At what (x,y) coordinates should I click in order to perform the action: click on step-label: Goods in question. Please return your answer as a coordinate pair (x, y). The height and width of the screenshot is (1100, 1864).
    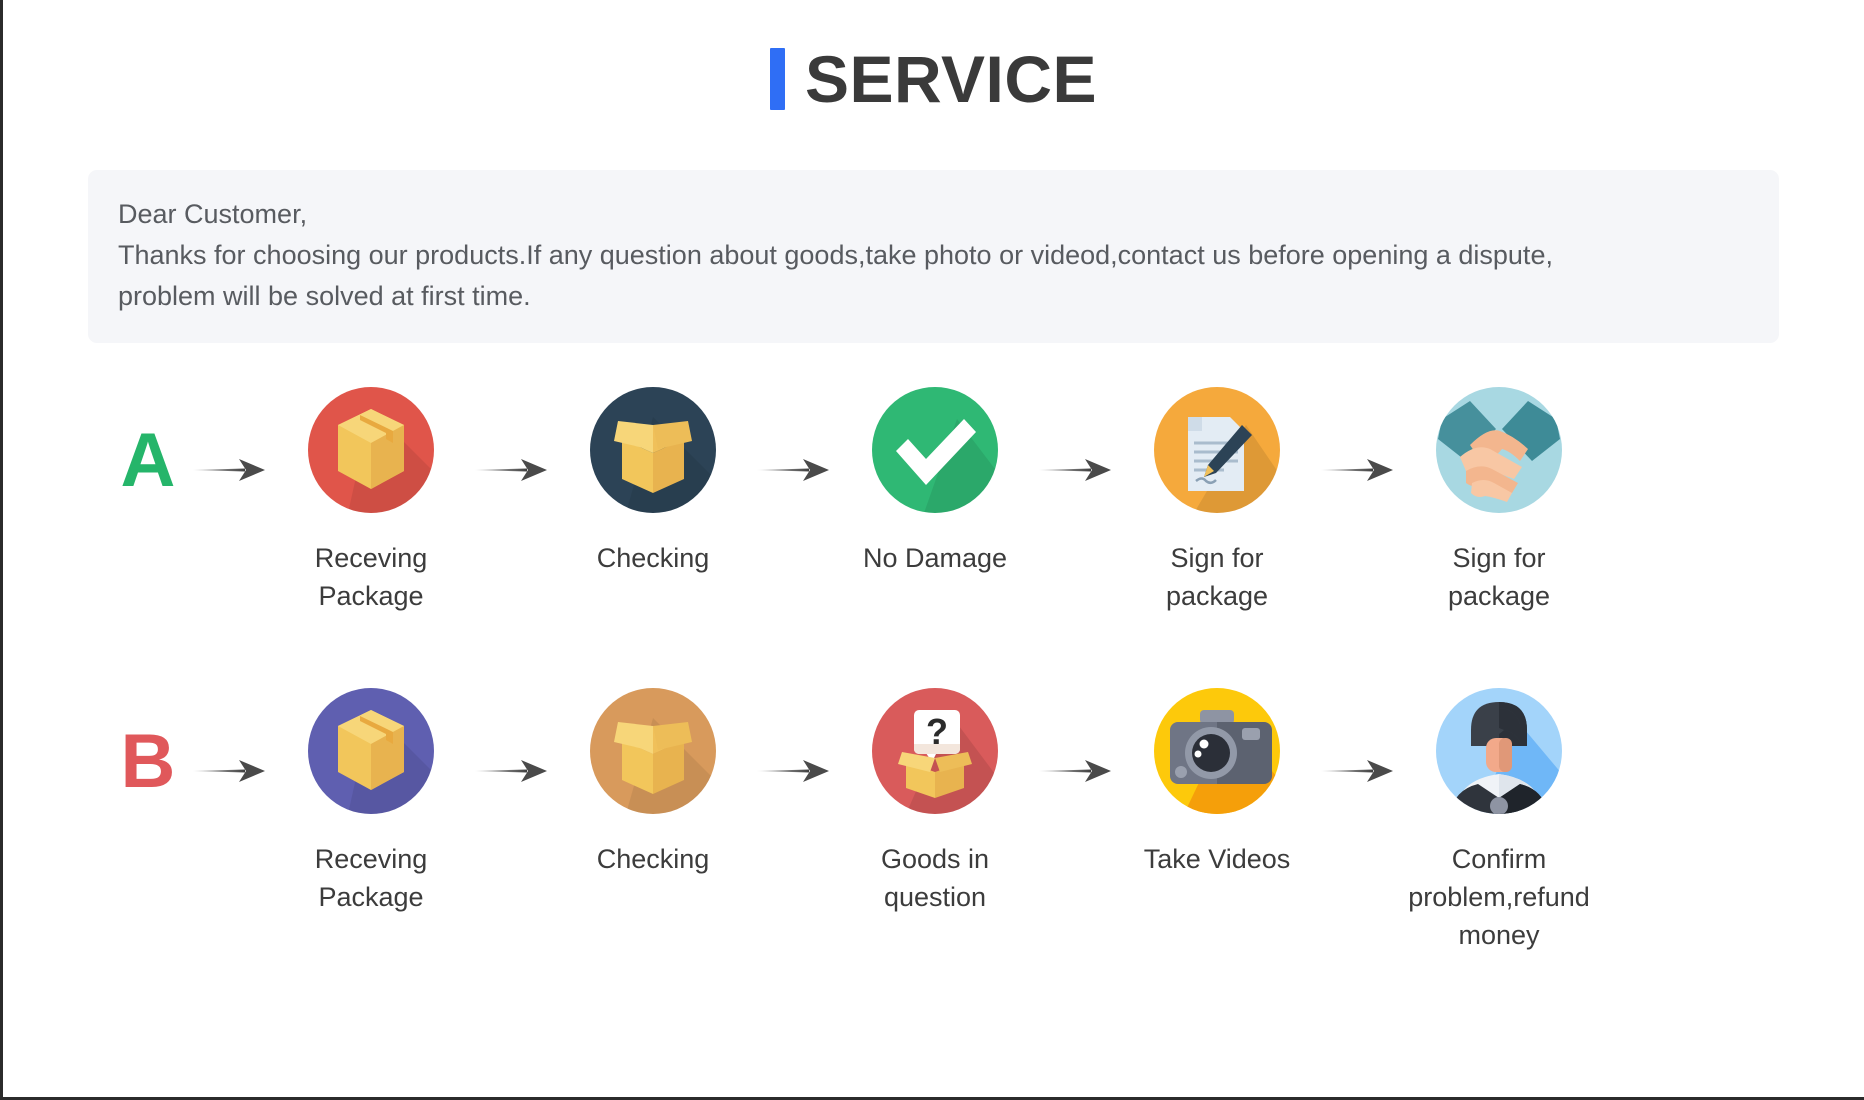
    Looking at the image, I should click on (935, 878).